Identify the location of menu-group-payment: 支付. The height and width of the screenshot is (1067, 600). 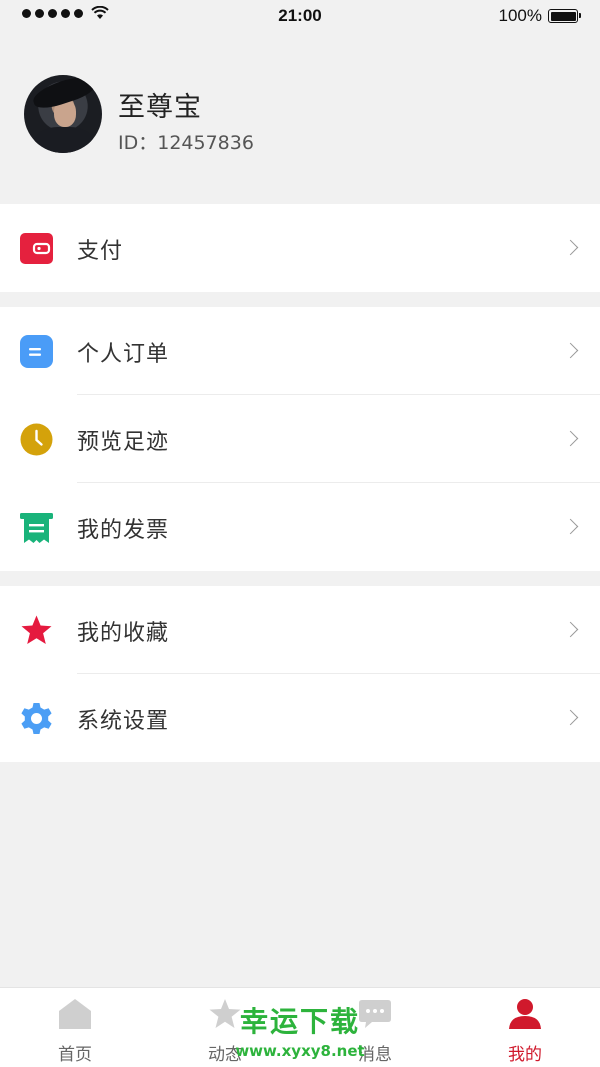
(300, 248).